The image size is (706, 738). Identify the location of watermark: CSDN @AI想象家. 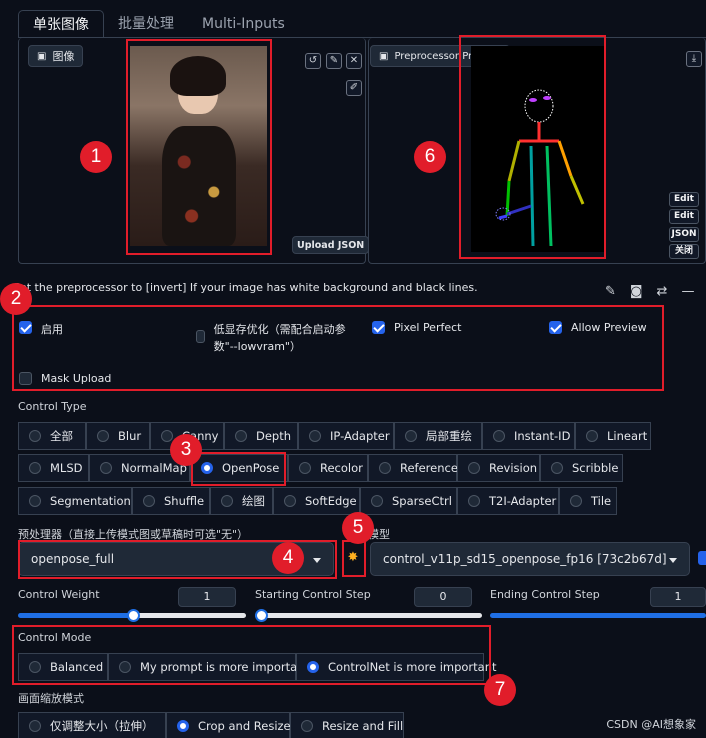
(651, 724).